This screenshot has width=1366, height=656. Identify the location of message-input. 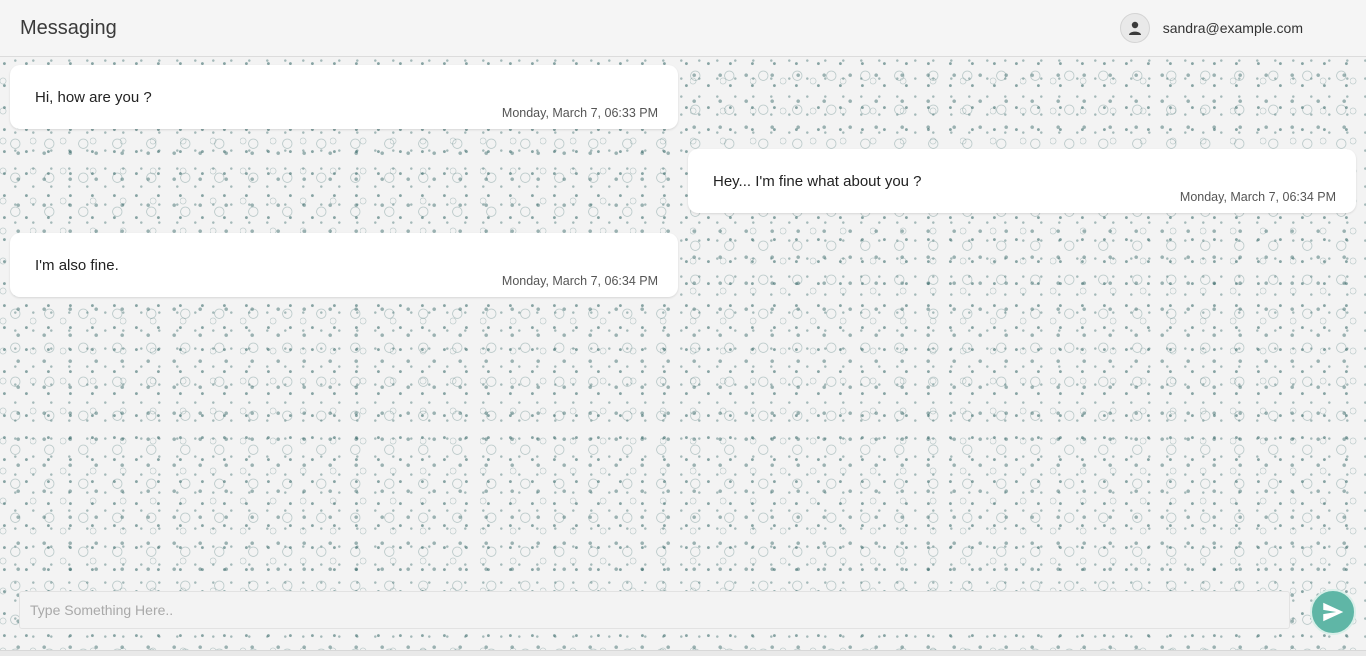
(654, 610).